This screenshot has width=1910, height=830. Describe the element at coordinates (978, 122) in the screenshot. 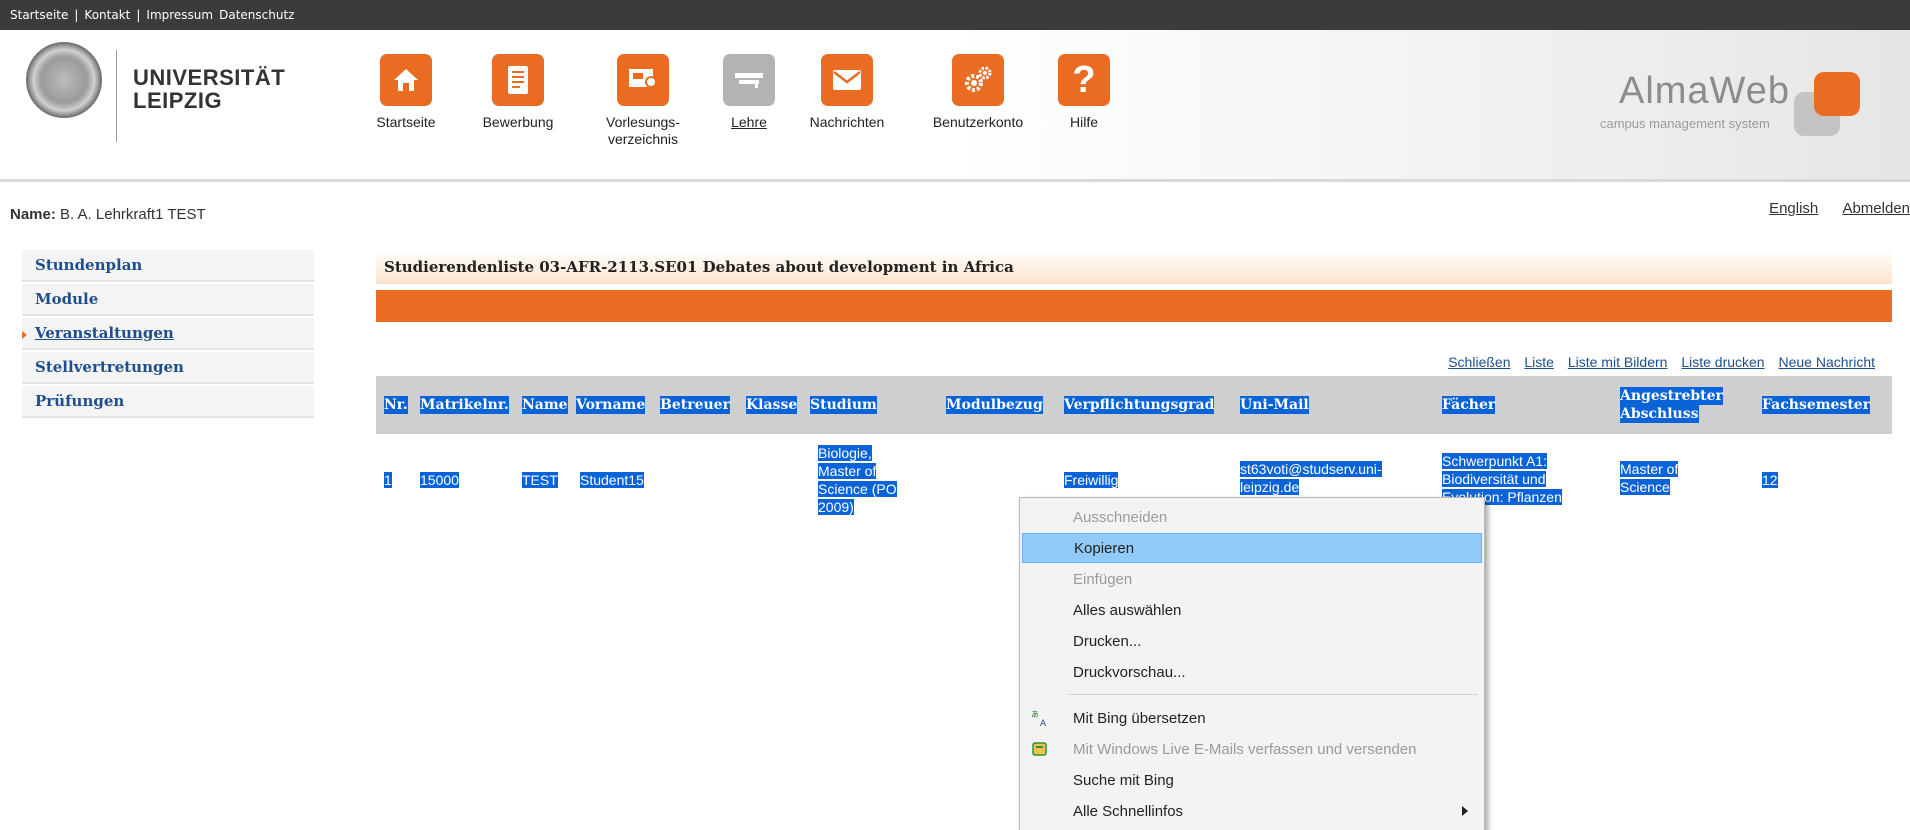

I see `nav-label: Benutzerkonto` at that location.